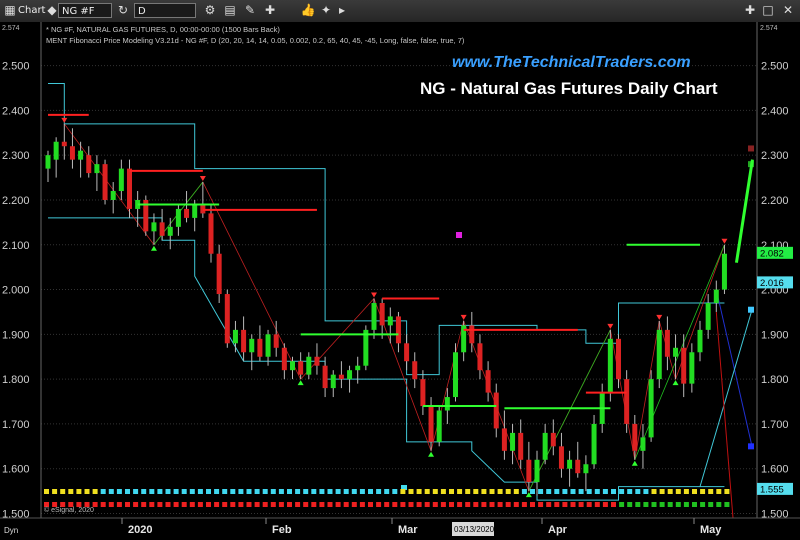  I want to click on share-icon: ▸, so click(342, 10).